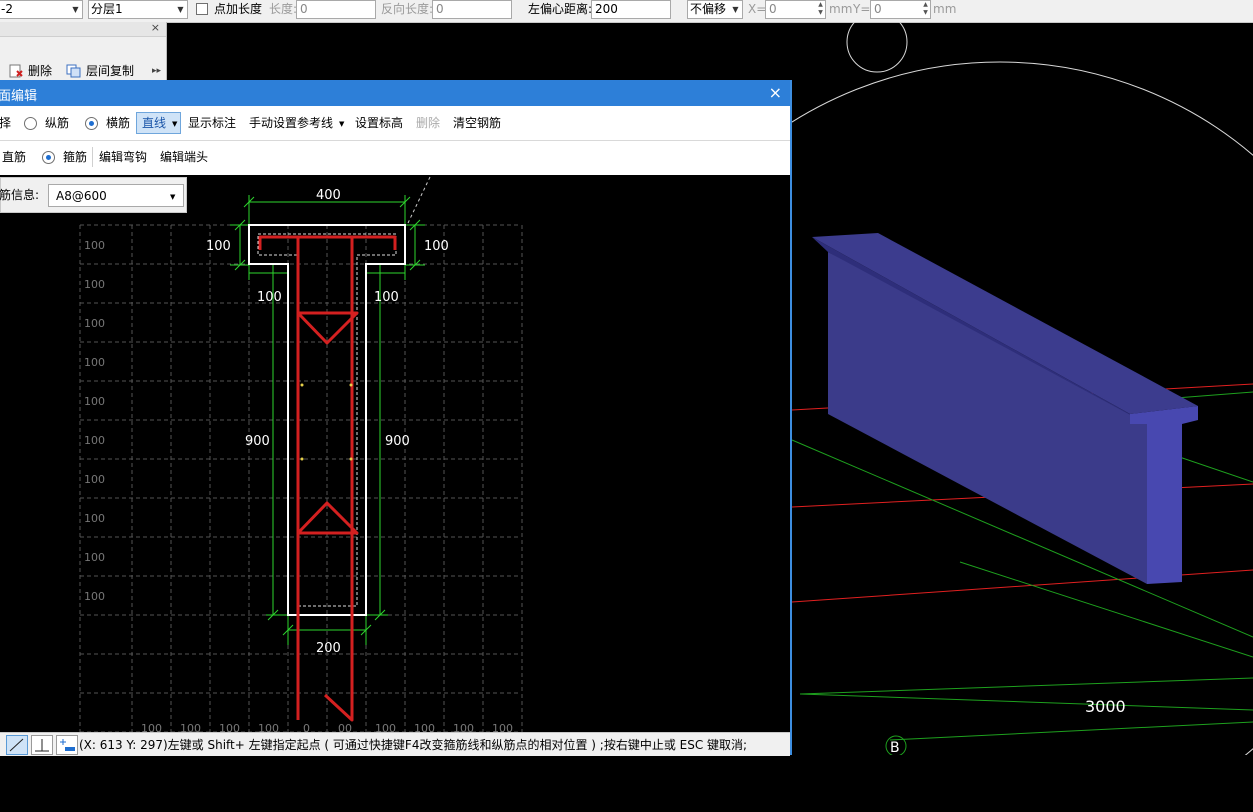  What do you see at coordinates (269, 297) in the screenshot?
I see `dim-web-left-step: 100` at bounding box center [269, 297].